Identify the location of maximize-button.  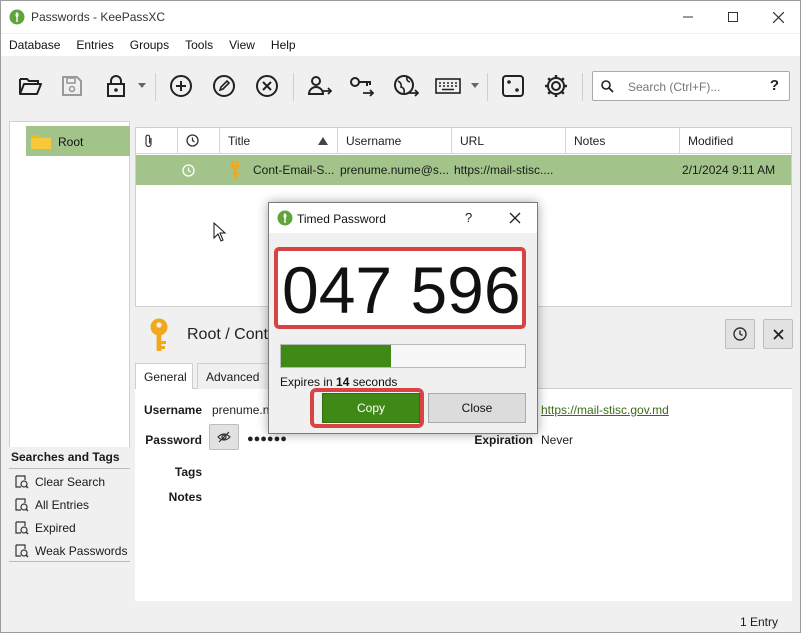
(733, 17).